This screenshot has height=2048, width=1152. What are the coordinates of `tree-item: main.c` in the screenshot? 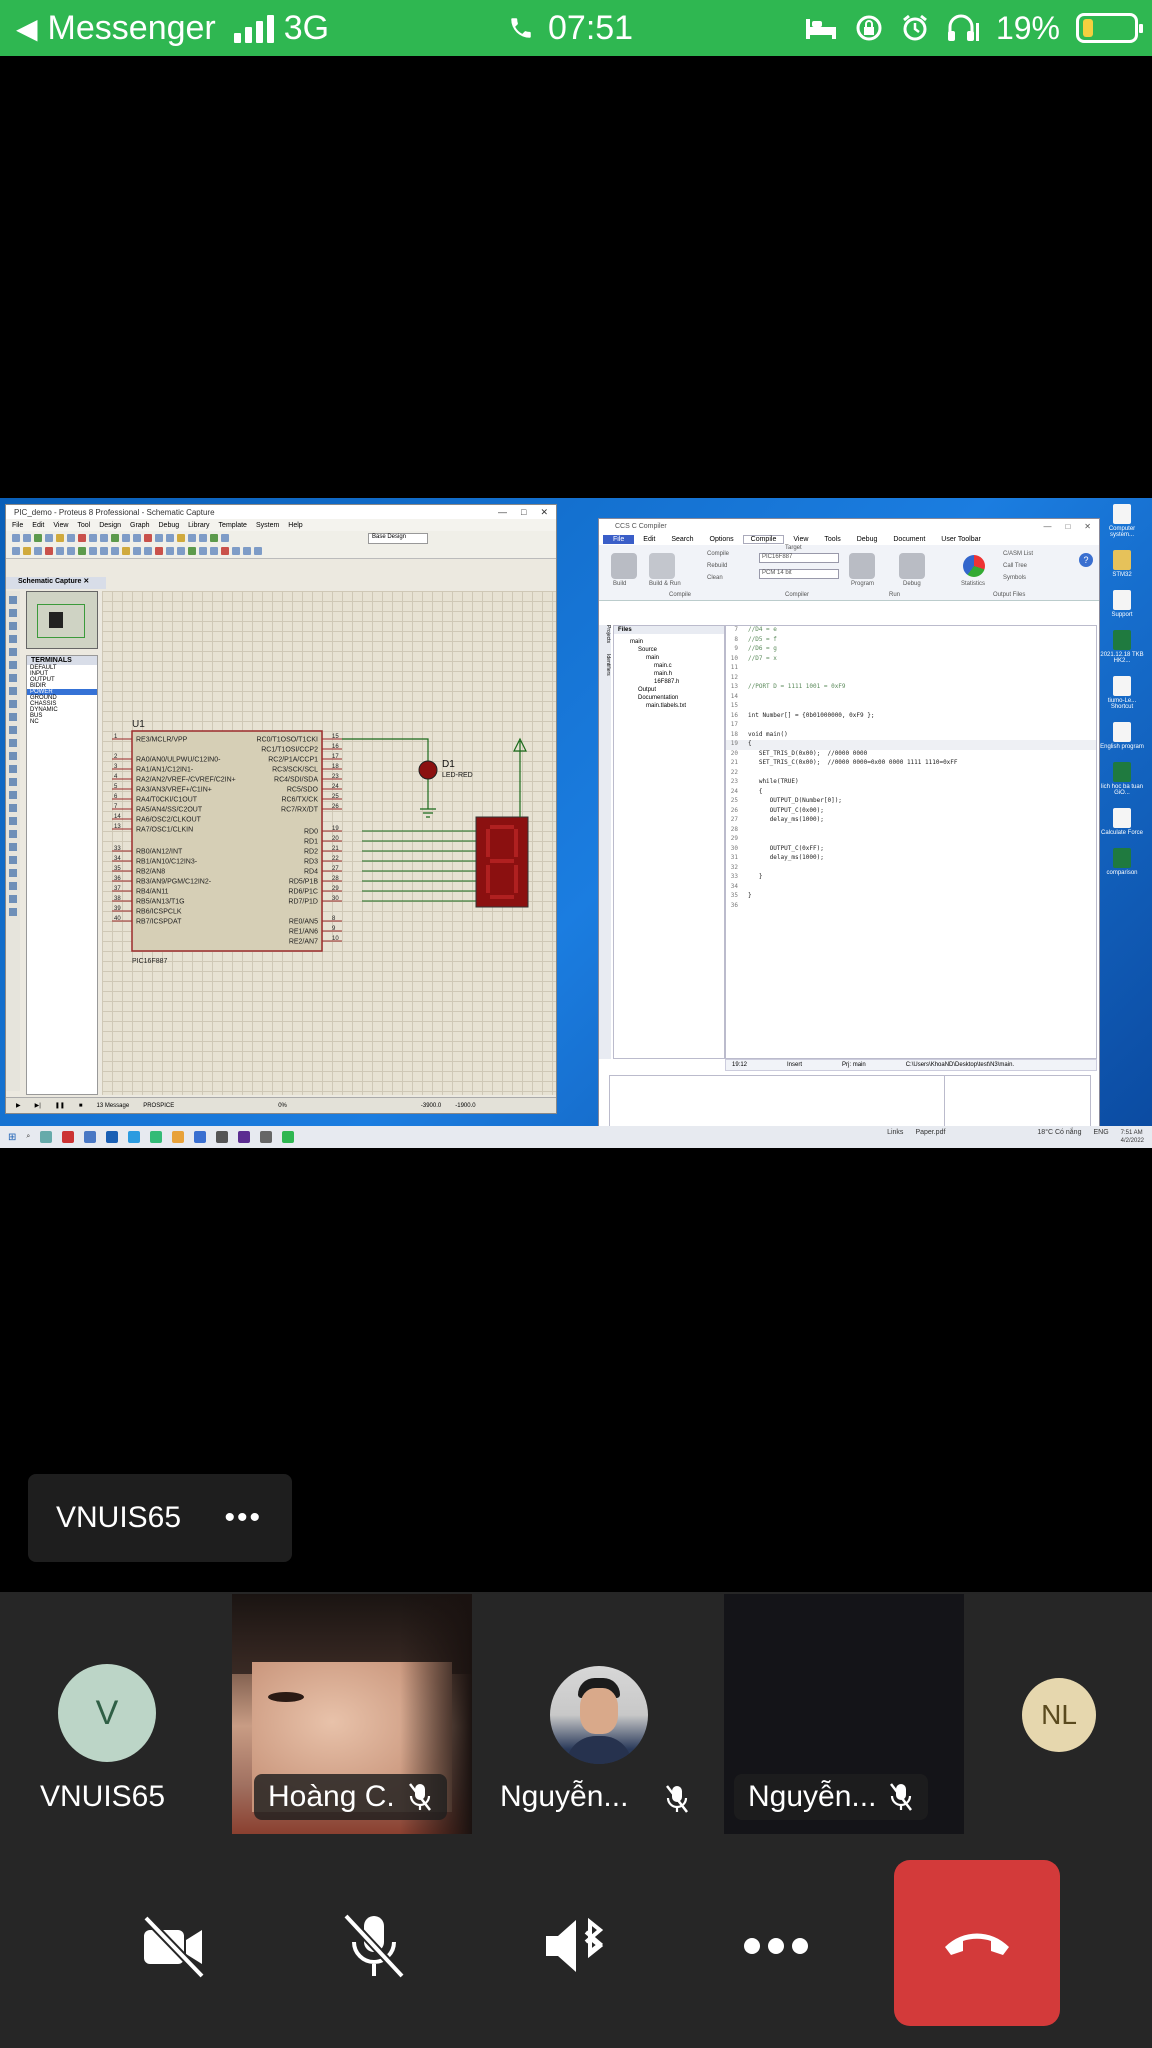 It's located at (677, 666).